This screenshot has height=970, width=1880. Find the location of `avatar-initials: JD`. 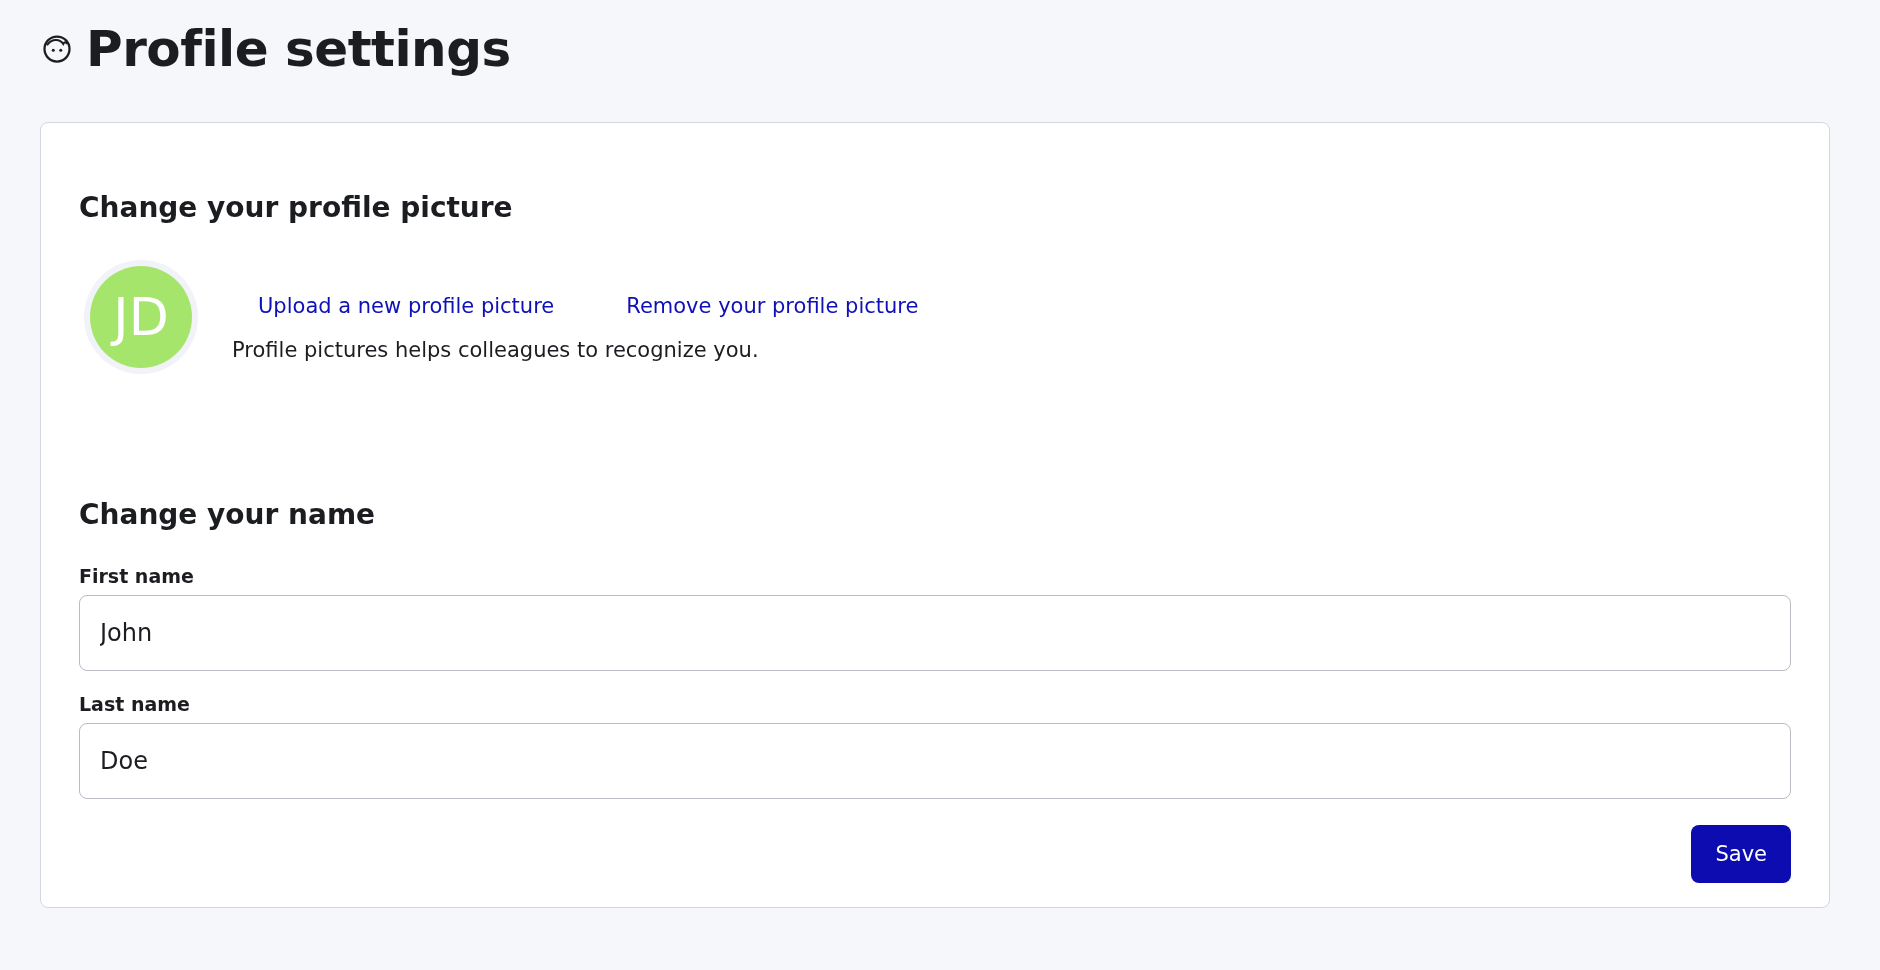

avatar-initials: JD is located at coordinates (141, 317).